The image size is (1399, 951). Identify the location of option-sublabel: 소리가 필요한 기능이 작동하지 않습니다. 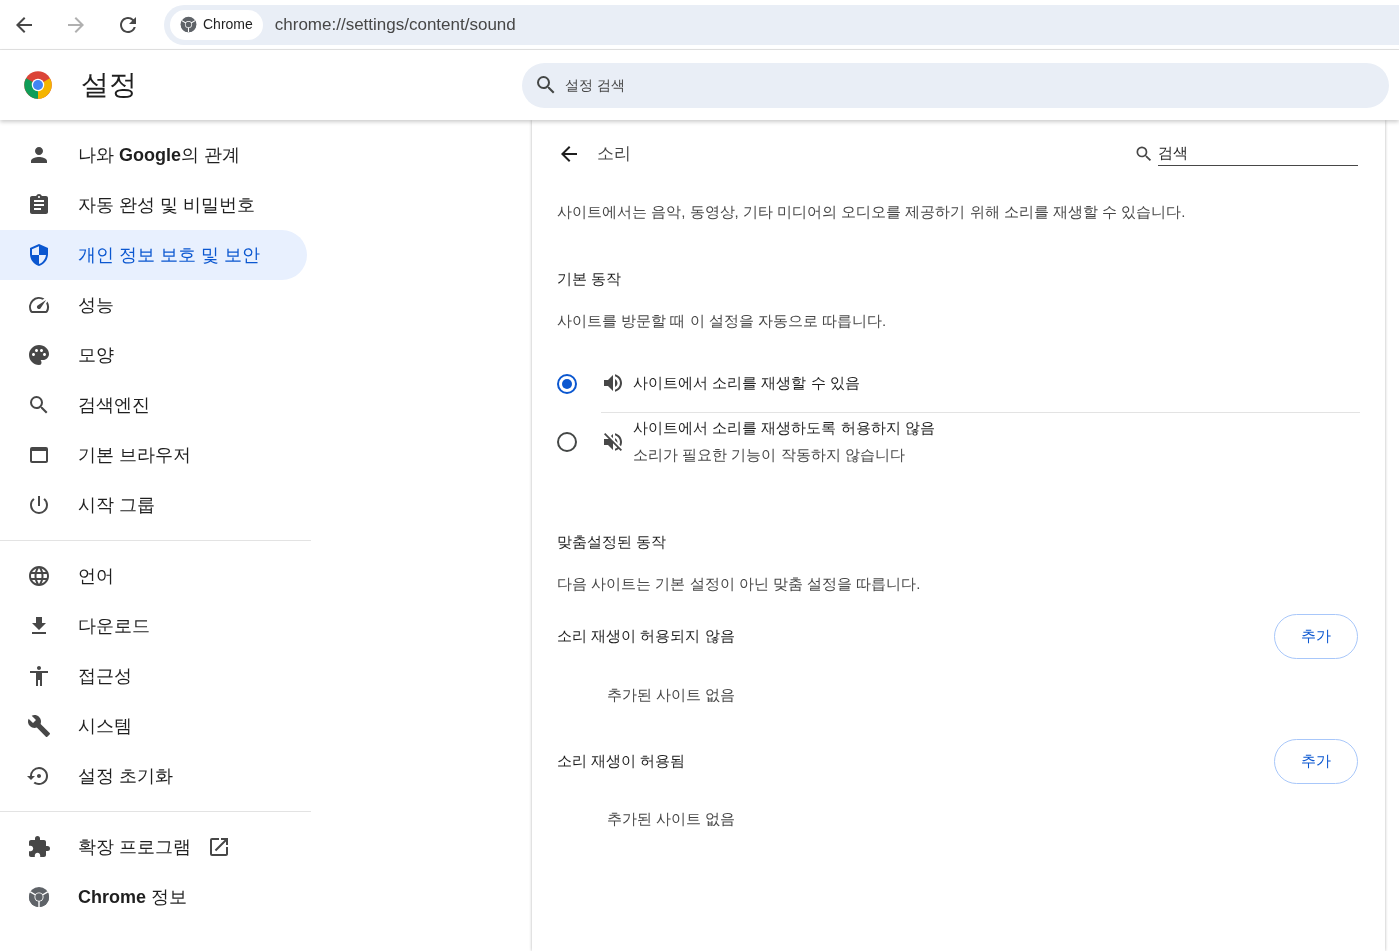
(769, 454).